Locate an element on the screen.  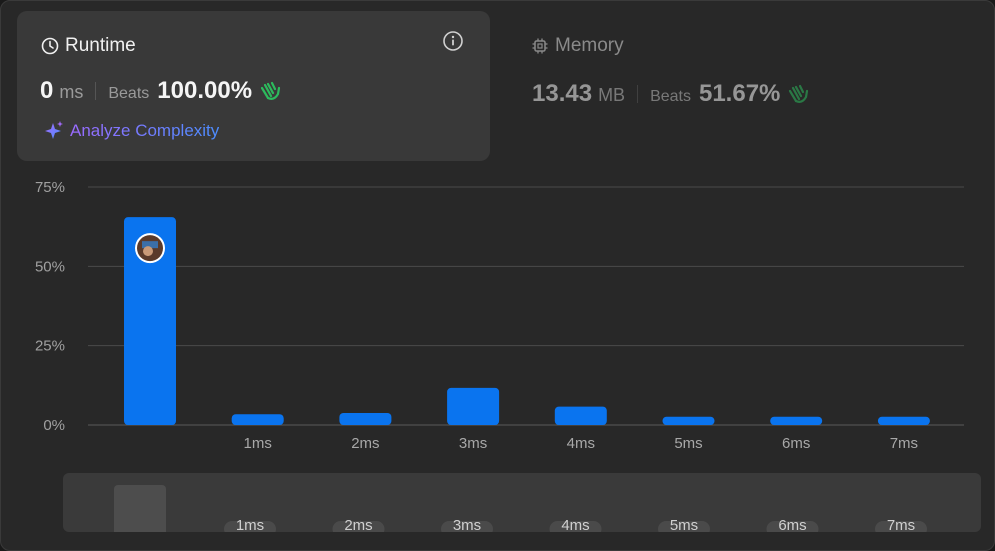
runtime-beats-label: Beats is located at coordinates (129, 93).